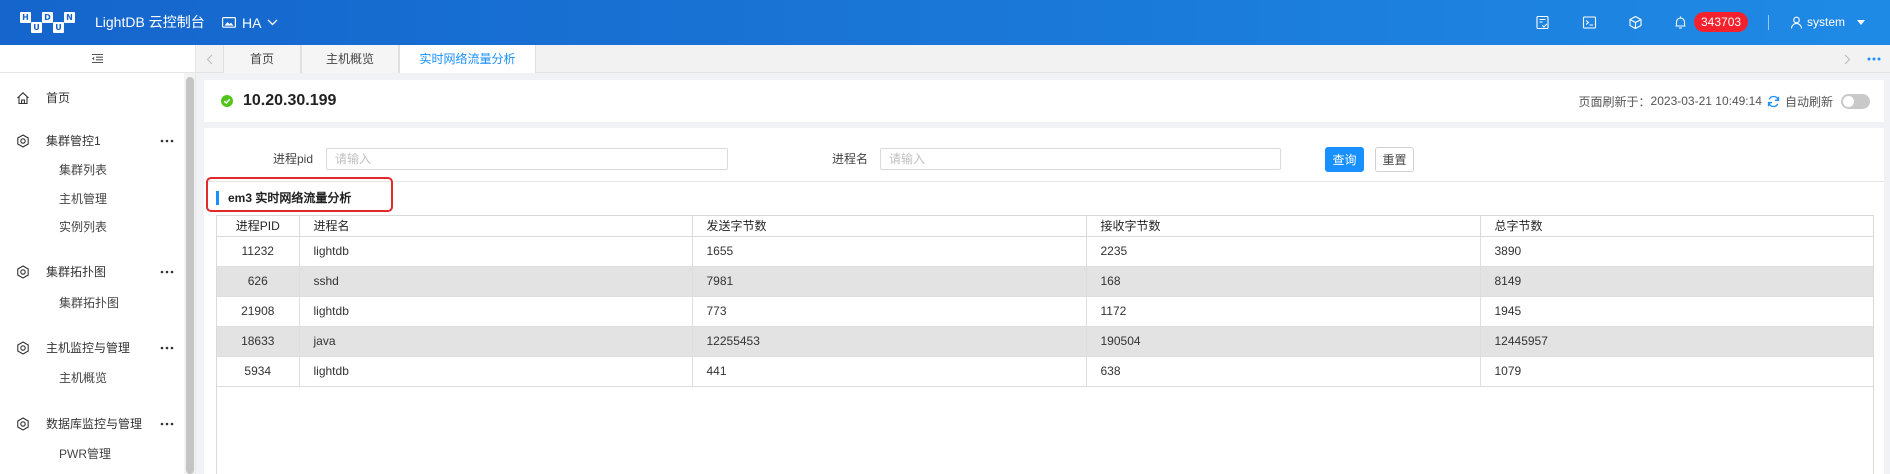 Image resolution: width=1890 pixels, height=474 pixels. I want to click on column-header-bytes-sent: 发送字节数, so click(889, 226).